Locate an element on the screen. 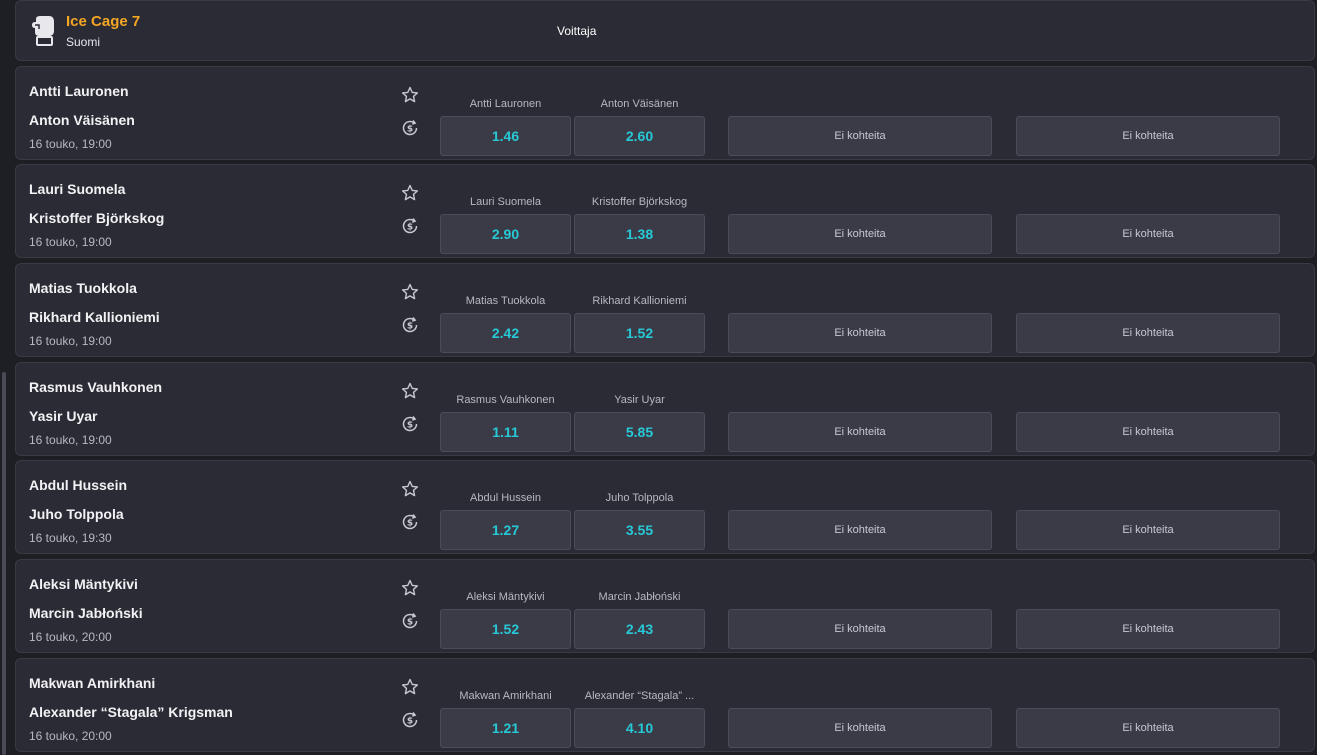 This screenshot has height=755, width=1317. odds-button-1: 1.21 is located at coordinates (505, 728).